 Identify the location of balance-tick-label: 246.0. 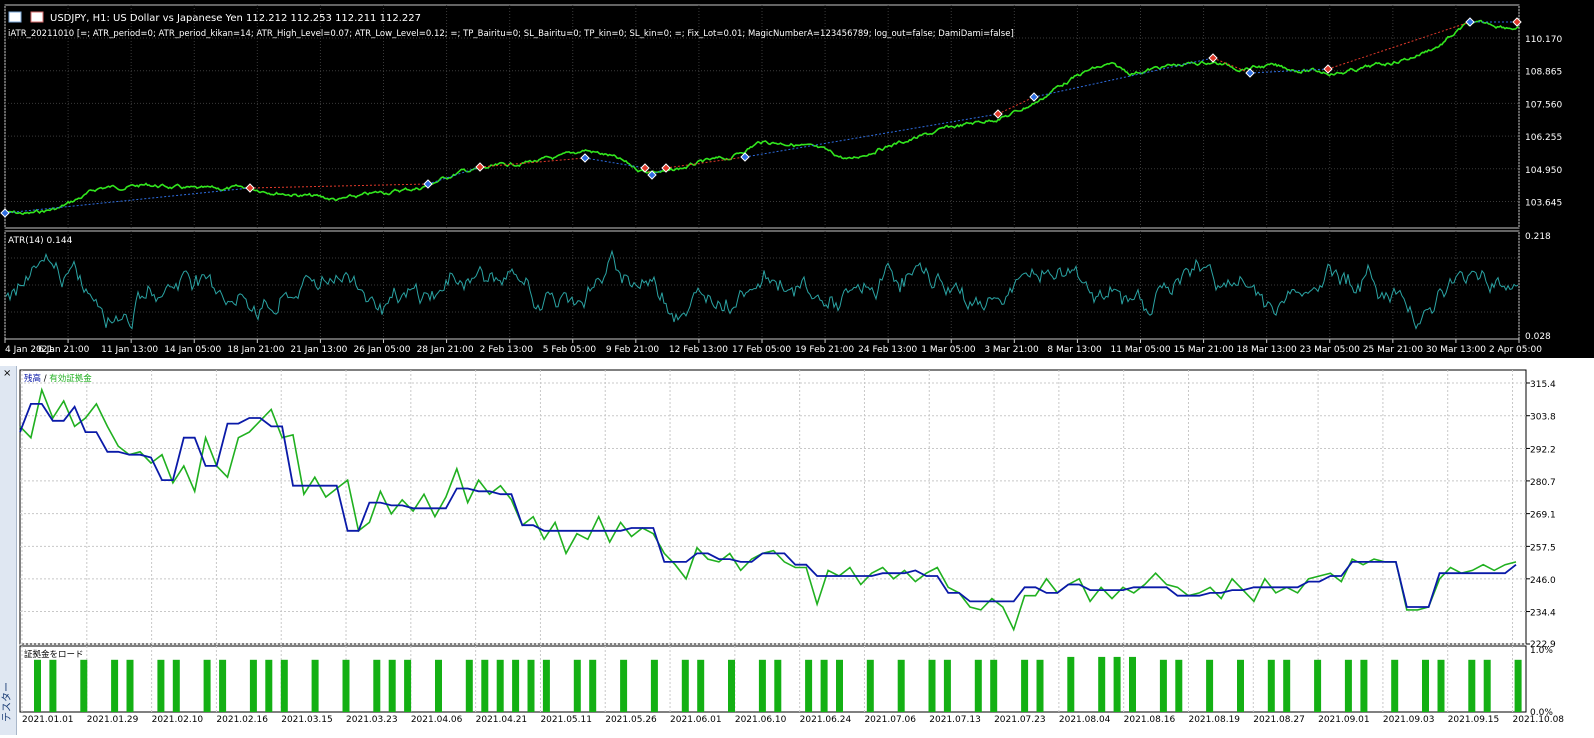
(1543, 581).